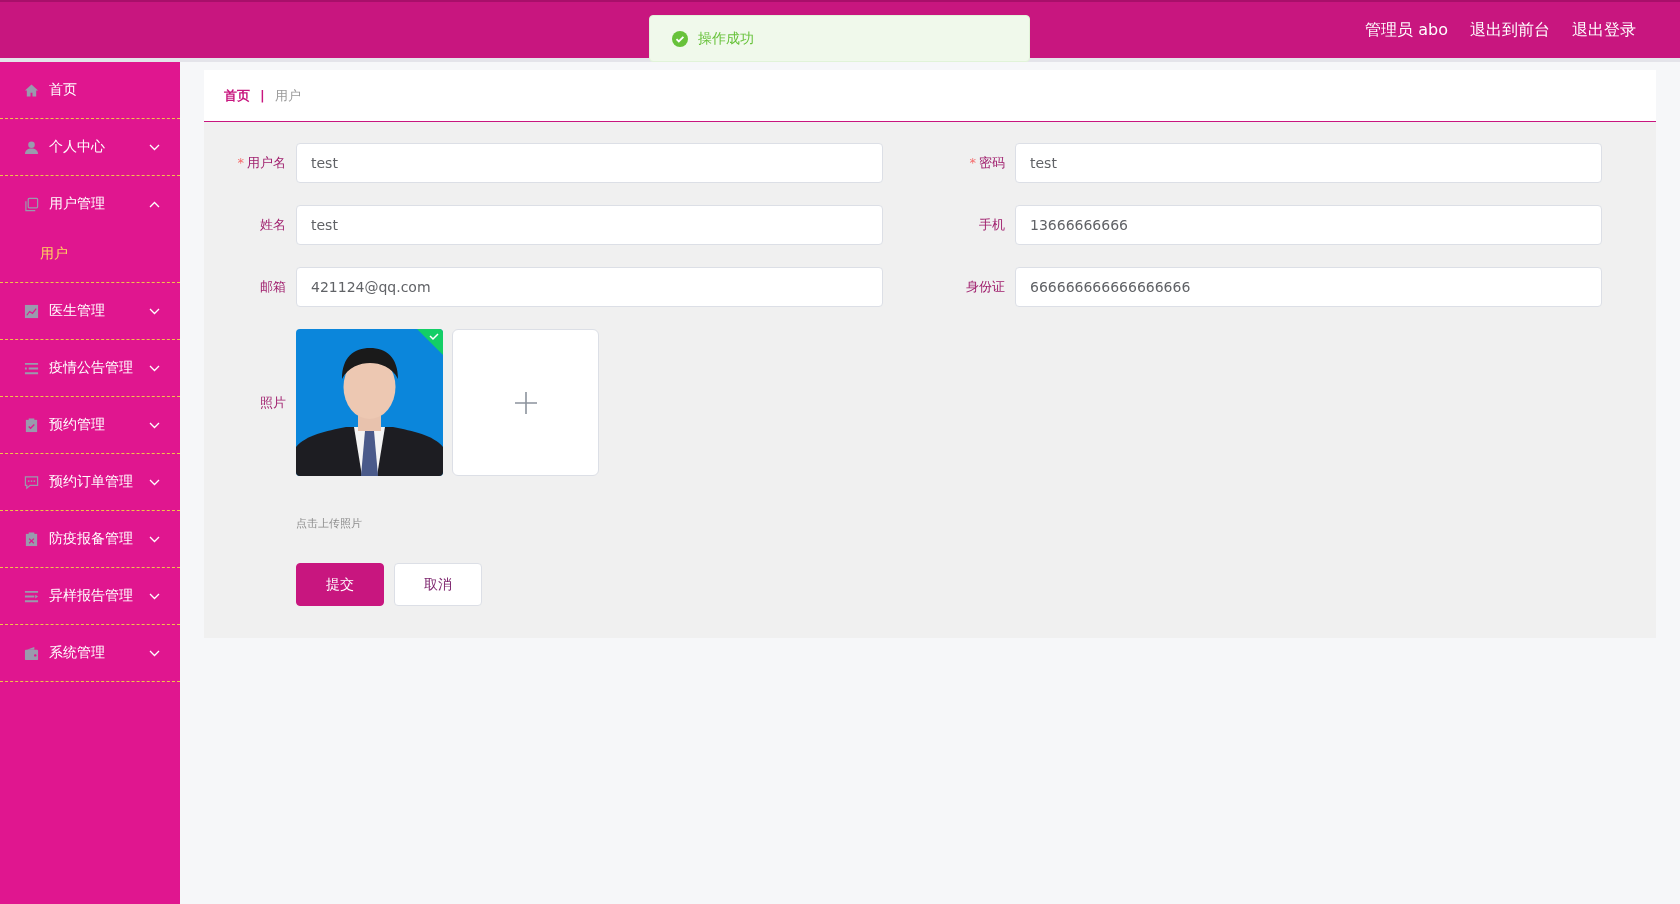  What do you see at coordinates (287, 95) in the screenshot?
I see `breadcrumb-item: 用户` at bounding box center [287, 95].